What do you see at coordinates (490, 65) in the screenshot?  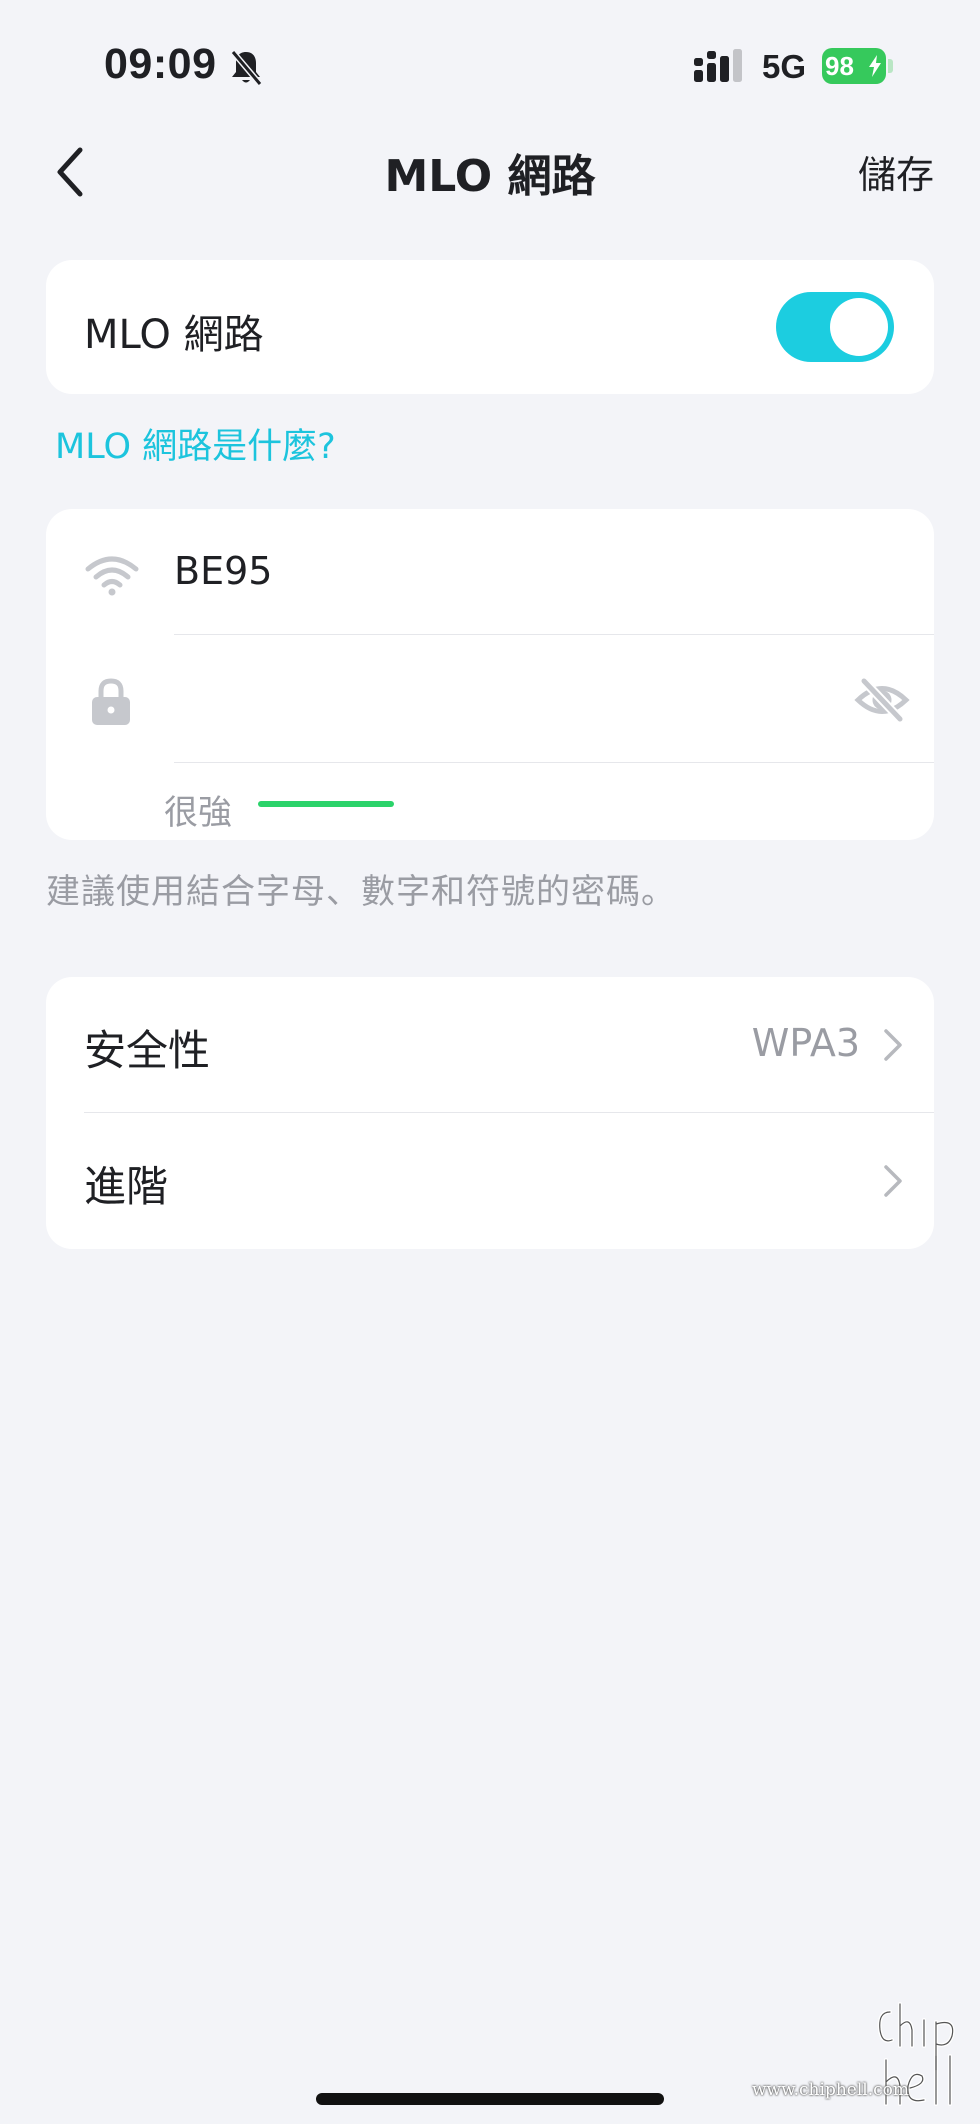 I see `status-bar: 09:09 5G 98` at bounding box center [490, 65].